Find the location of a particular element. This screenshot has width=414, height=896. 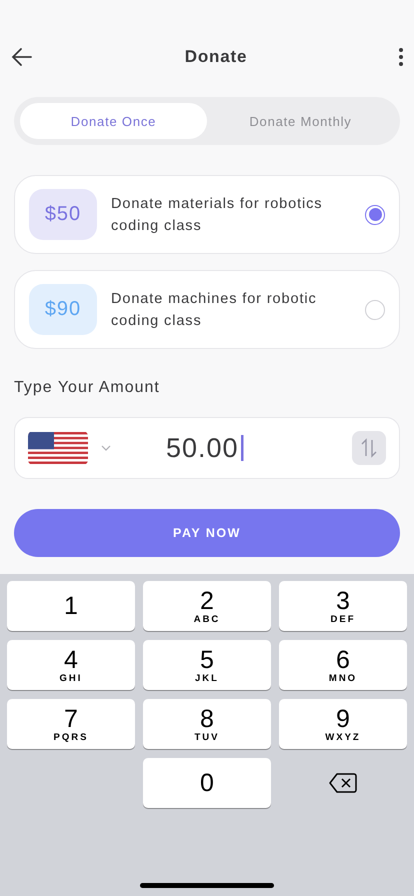

back-icon is located at coordinates (22, 57).